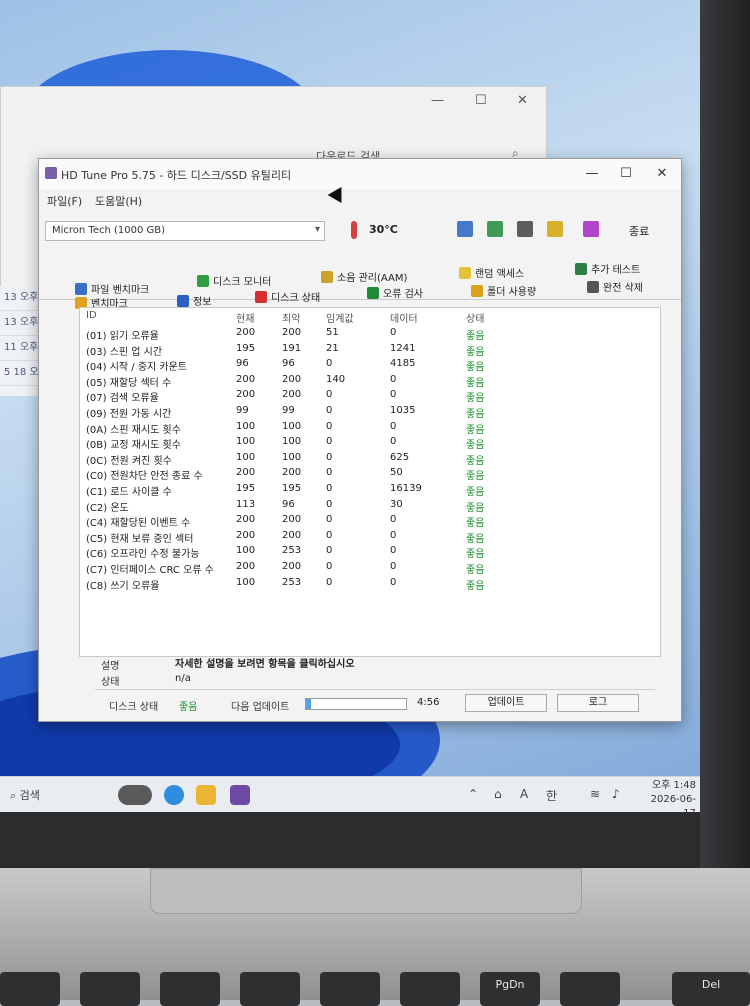 Image resolution: width=750 pixels, height=1006 pixels. Describe the element at coordinates (194, 300) in the screenshot. I see `tab-info: 정보` at that location.